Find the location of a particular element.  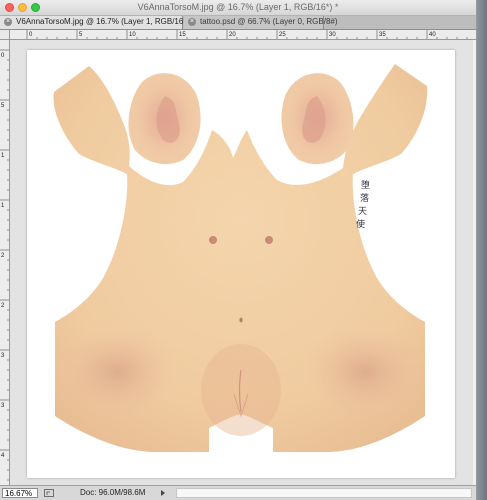

tattoo-char: 落 is located at coordinates (364, 198).